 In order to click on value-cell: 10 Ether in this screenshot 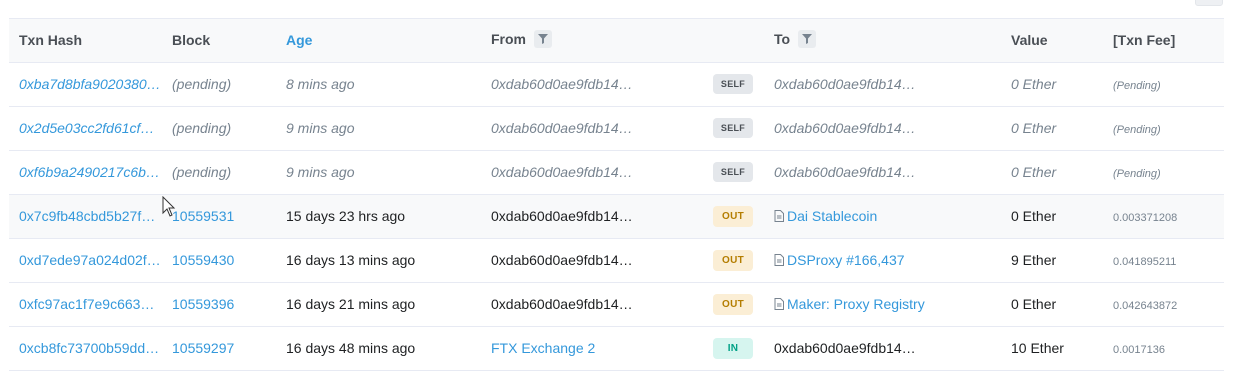, I will do `click(1052, 348)`.